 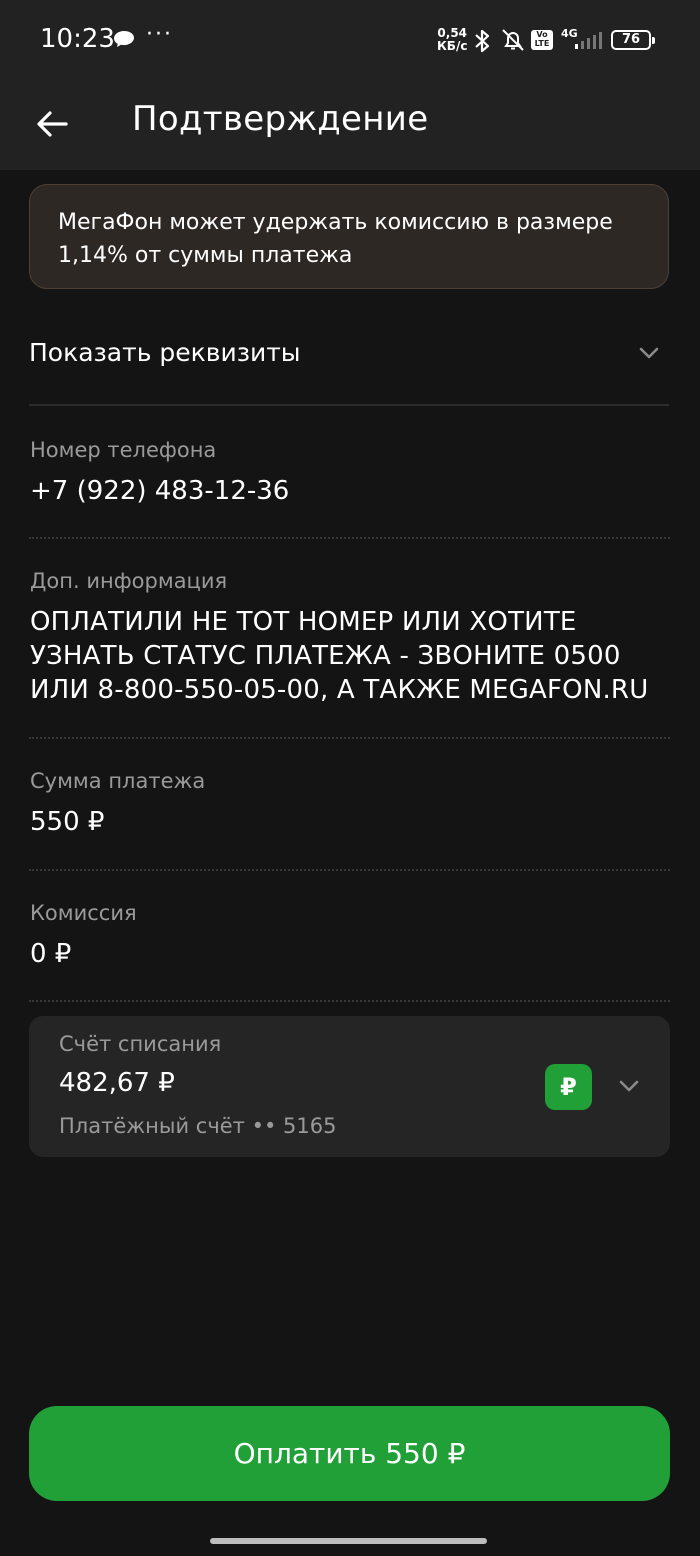 I want to click on ruble-currency-icon: ₽, so click(x=568, y=1087).